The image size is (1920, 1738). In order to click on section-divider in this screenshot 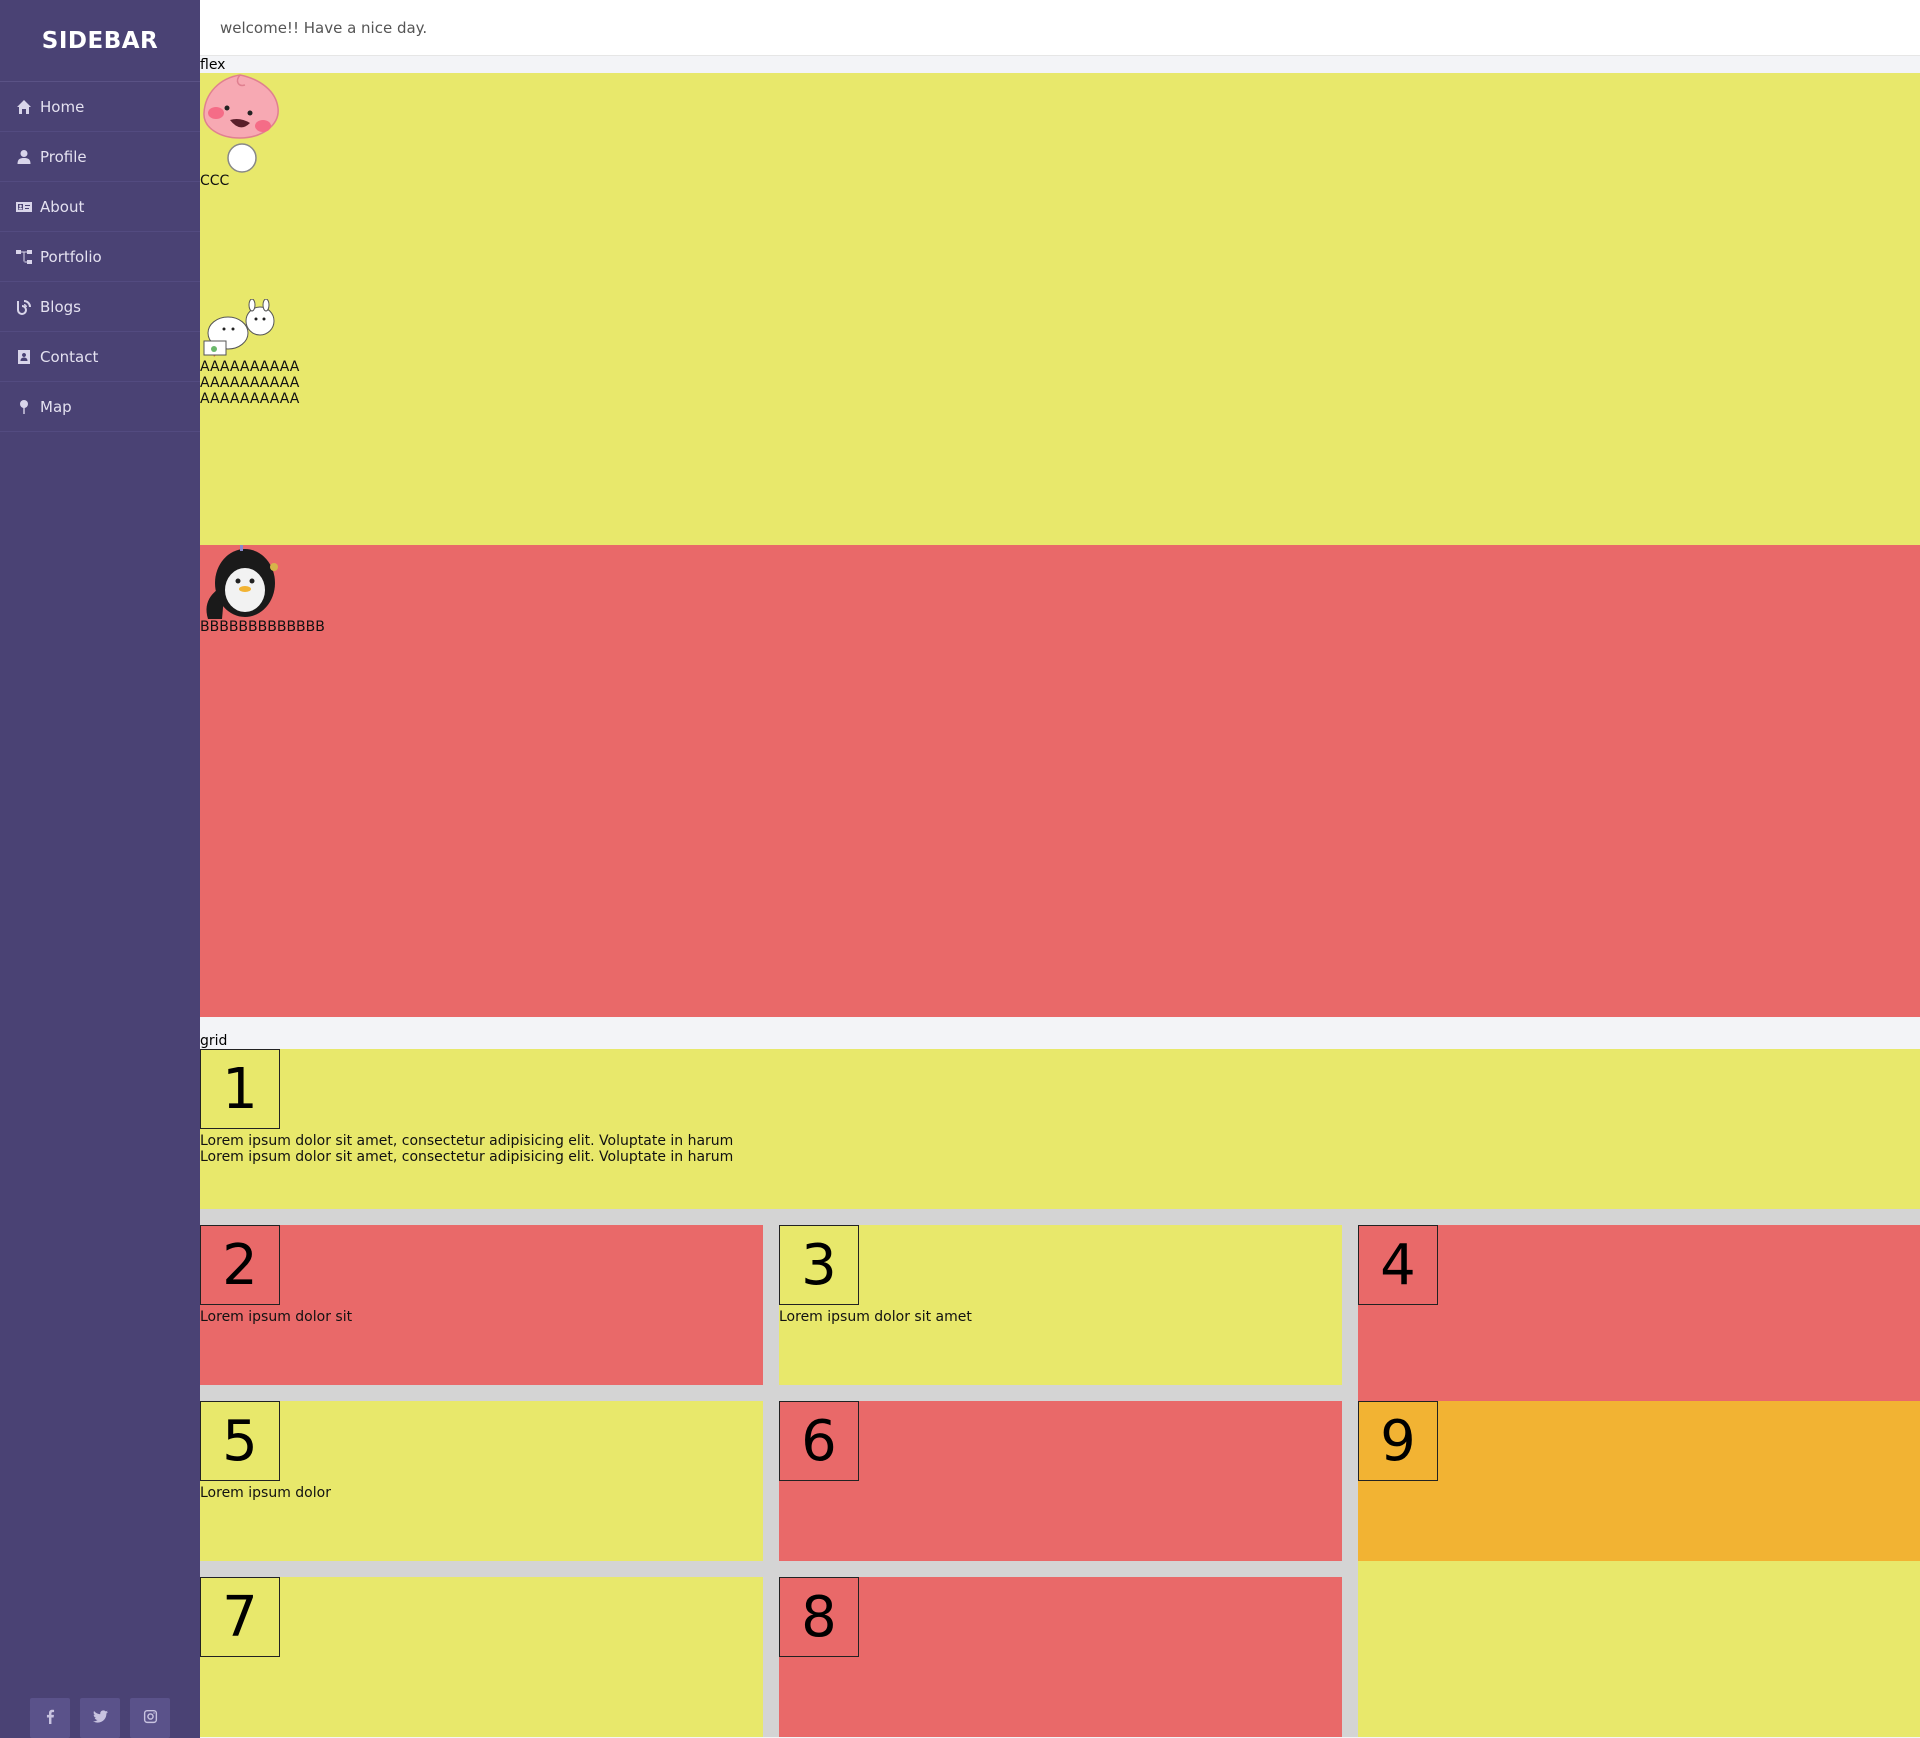, I will do `click(1060, 1025)`.